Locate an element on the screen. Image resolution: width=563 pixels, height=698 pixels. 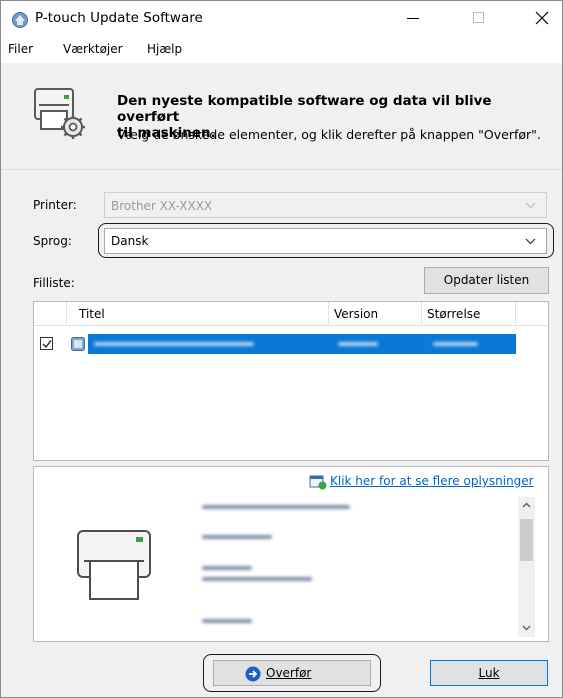
ptouch-app-icon is located at coordinates (20, 20).